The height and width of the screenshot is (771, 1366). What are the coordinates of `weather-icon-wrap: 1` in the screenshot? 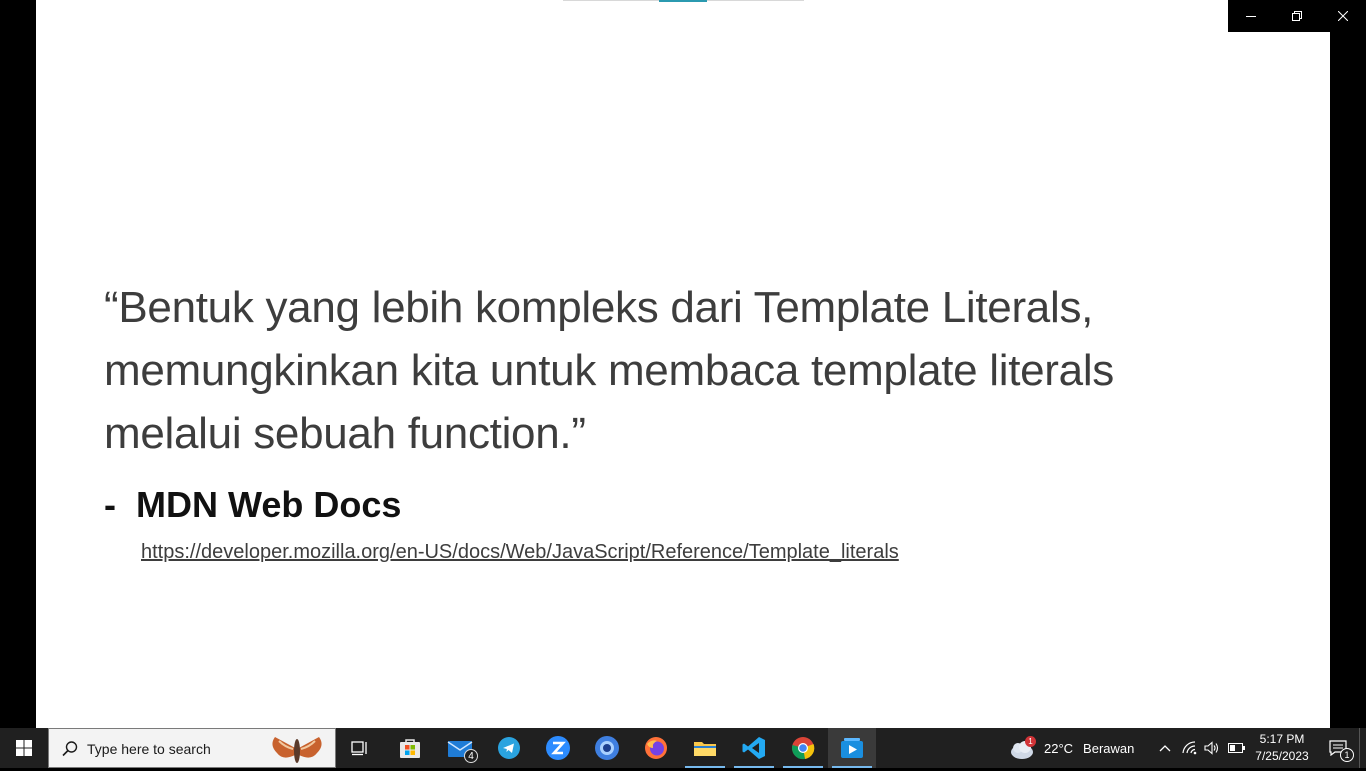 It's located at (1024, 748).